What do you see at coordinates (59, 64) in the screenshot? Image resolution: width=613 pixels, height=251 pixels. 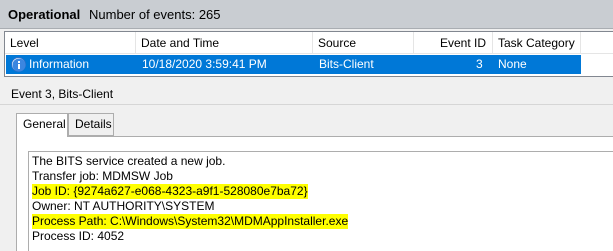 I see `cell-level: Information` at bounding box center [59, 64].